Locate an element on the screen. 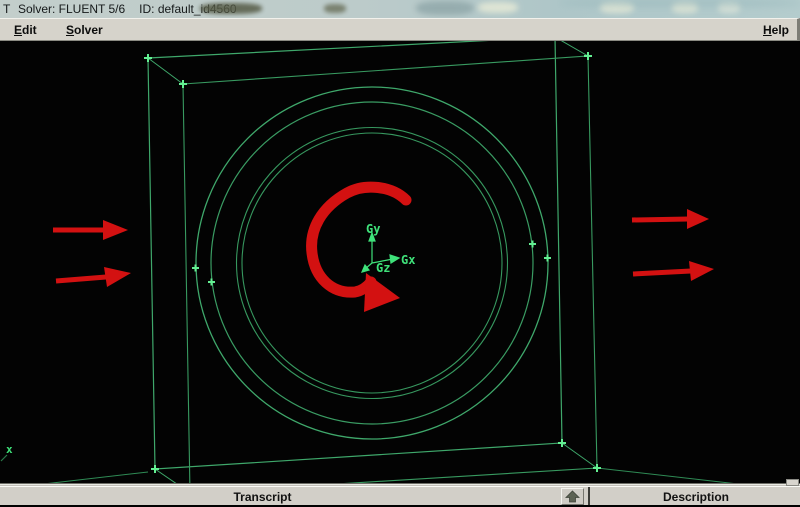 The width and height of the screenshot is (800, 507). corner-axis-indicator: x is located at coordinates (6, 452).